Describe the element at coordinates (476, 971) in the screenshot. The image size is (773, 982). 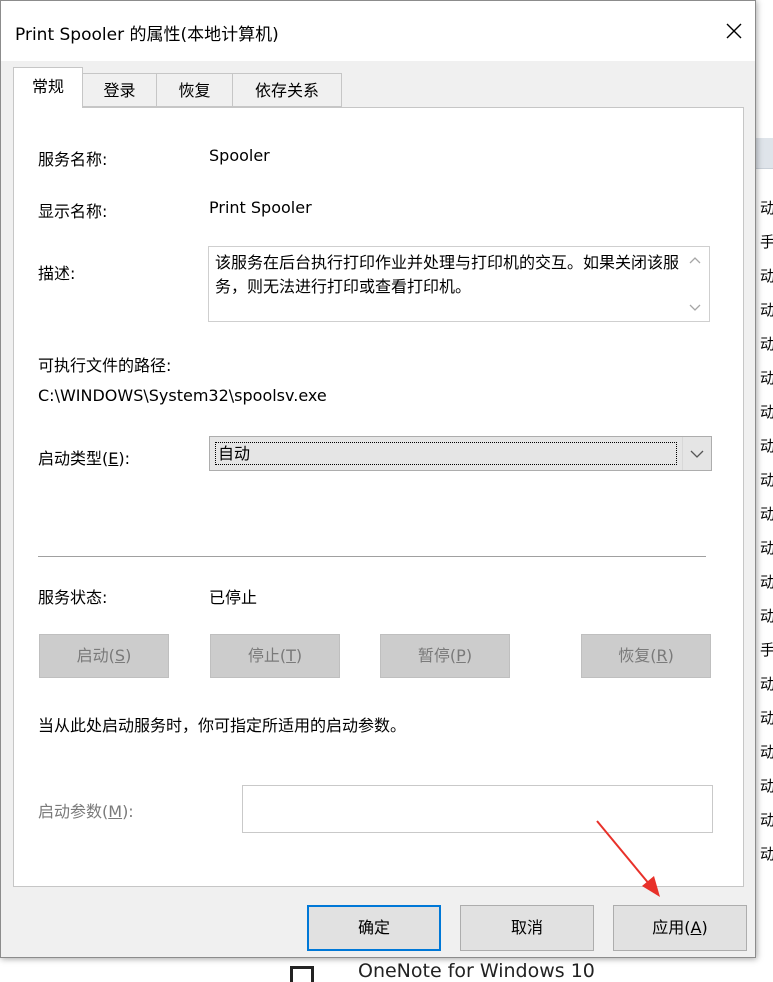
I see `background-item-text: OneNote for Windows 10` at that location.